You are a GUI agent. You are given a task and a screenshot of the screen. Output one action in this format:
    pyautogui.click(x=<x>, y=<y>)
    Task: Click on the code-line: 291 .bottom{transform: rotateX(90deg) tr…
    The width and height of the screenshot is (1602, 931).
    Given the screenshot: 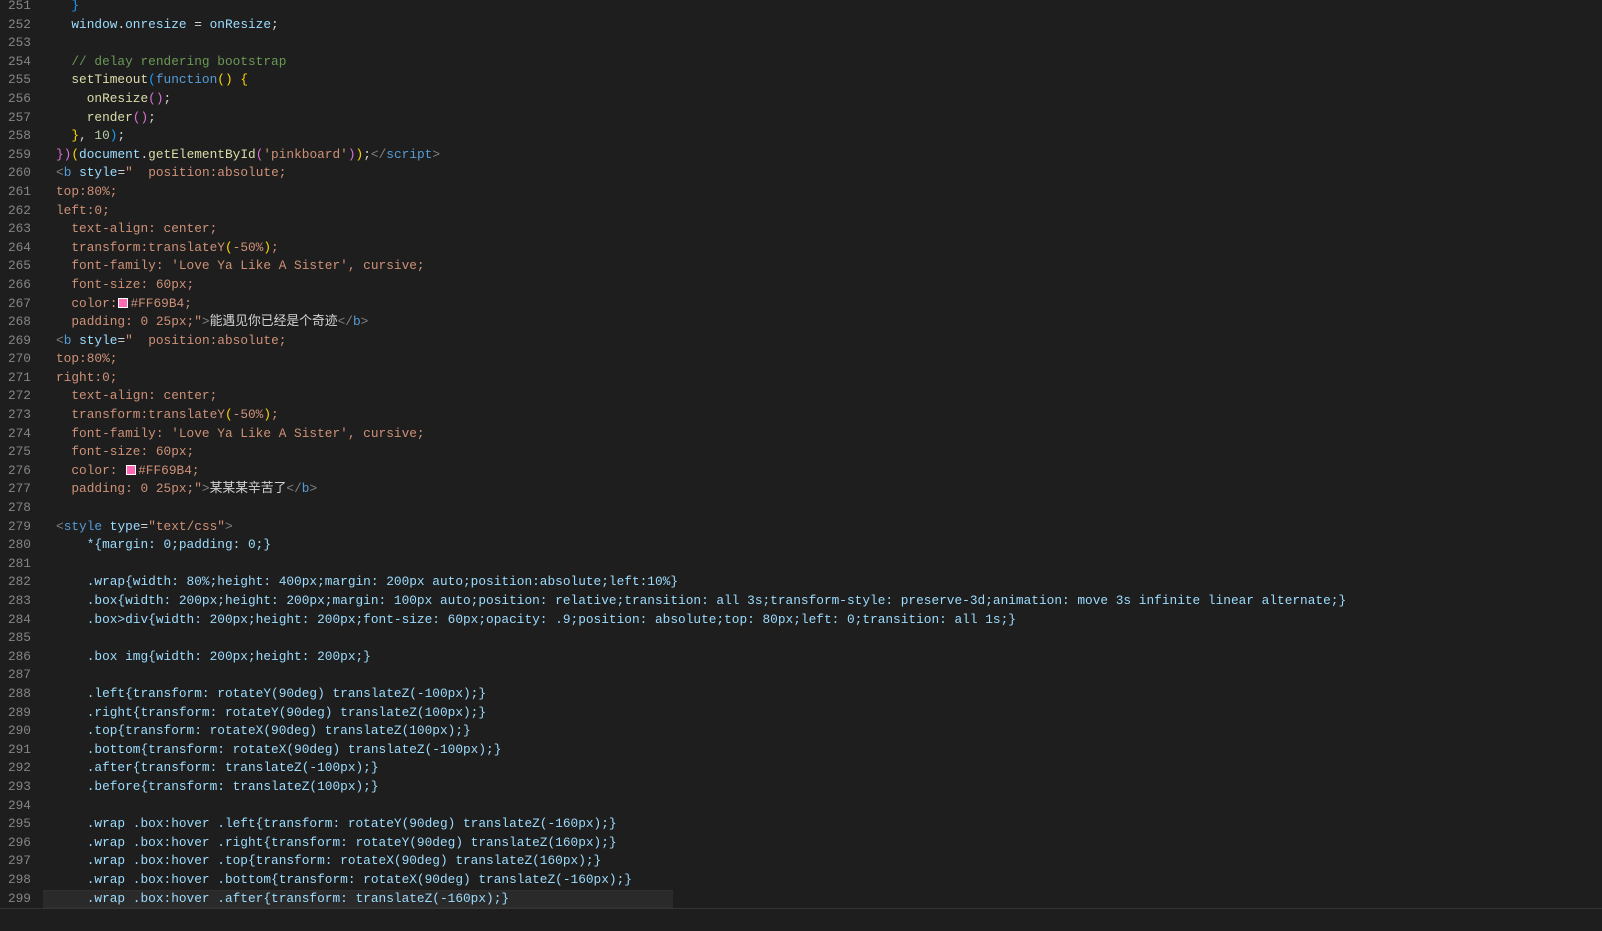 What is the action you would take?
    pyautogui.click(x=801, y=750)
    